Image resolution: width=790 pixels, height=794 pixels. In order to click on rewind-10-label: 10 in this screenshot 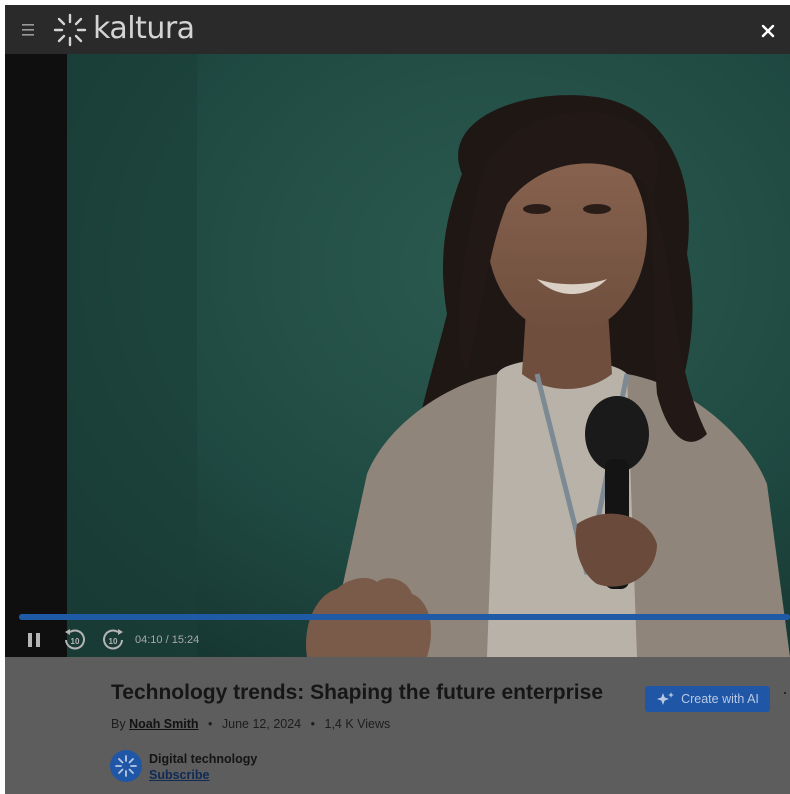, I will do `click(75, 641)`.